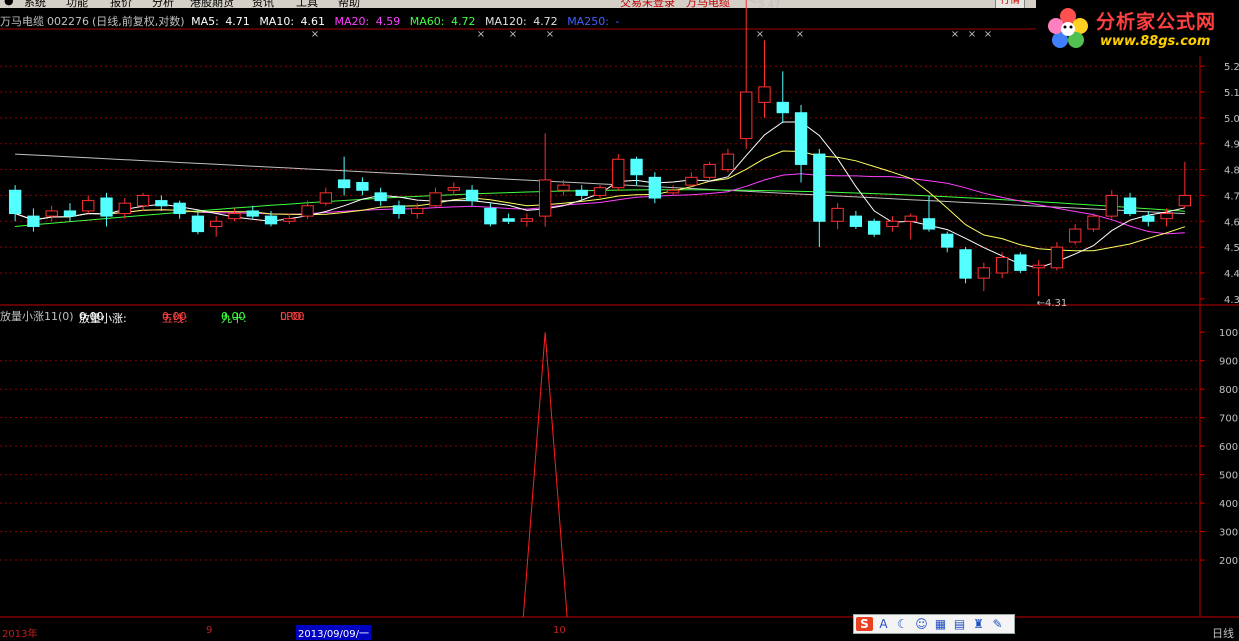 The height and width of the screenshot is (641, 1239). What do you see at coordinates (1068, 28) in the screenshot?
I see `flower-icon` at bounding box center [1068, 28].